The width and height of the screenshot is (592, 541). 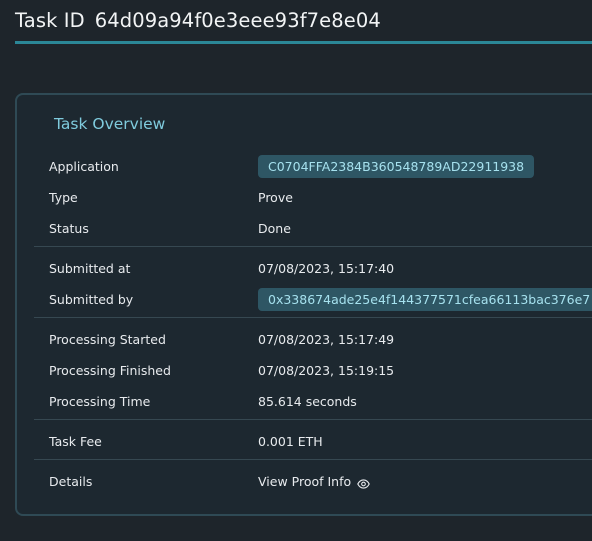 I want to click on task-id-value: 64d09a94f0e3eee93f7e8e04, so click(x=237, y=20).